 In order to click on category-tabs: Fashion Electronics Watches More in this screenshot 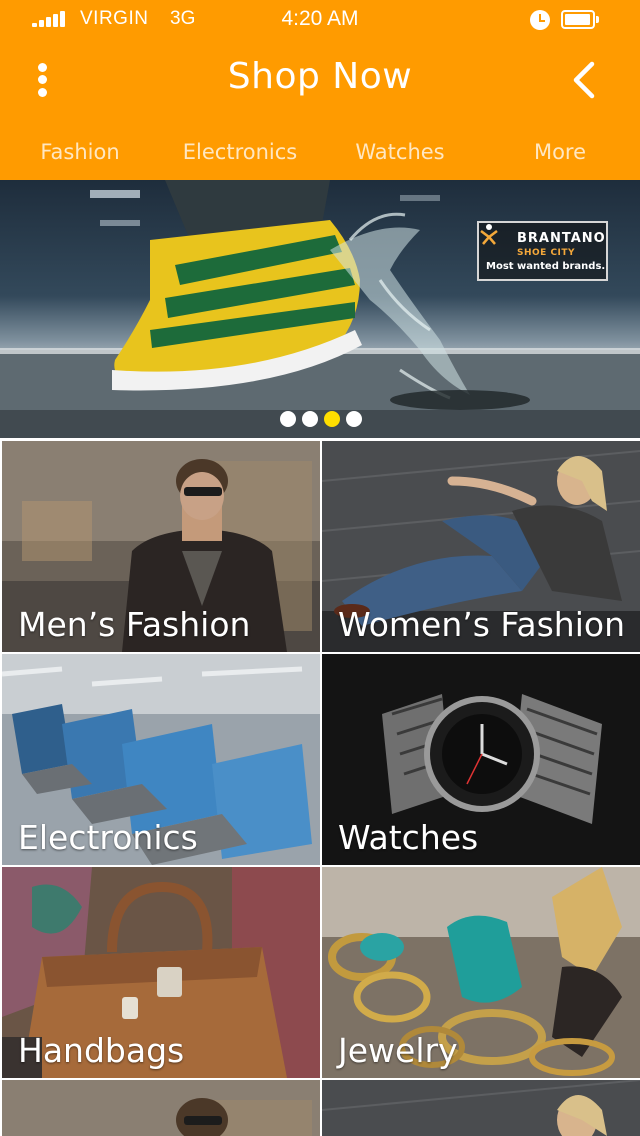, I will do `click(320, 152)`.